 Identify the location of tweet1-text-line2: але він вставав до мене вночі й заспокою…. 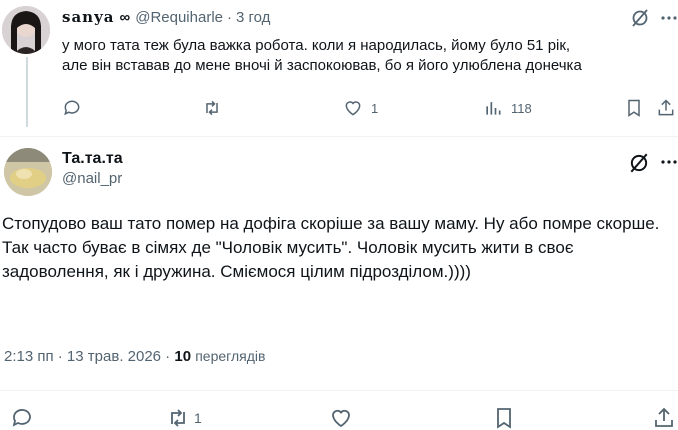
(322, 65).